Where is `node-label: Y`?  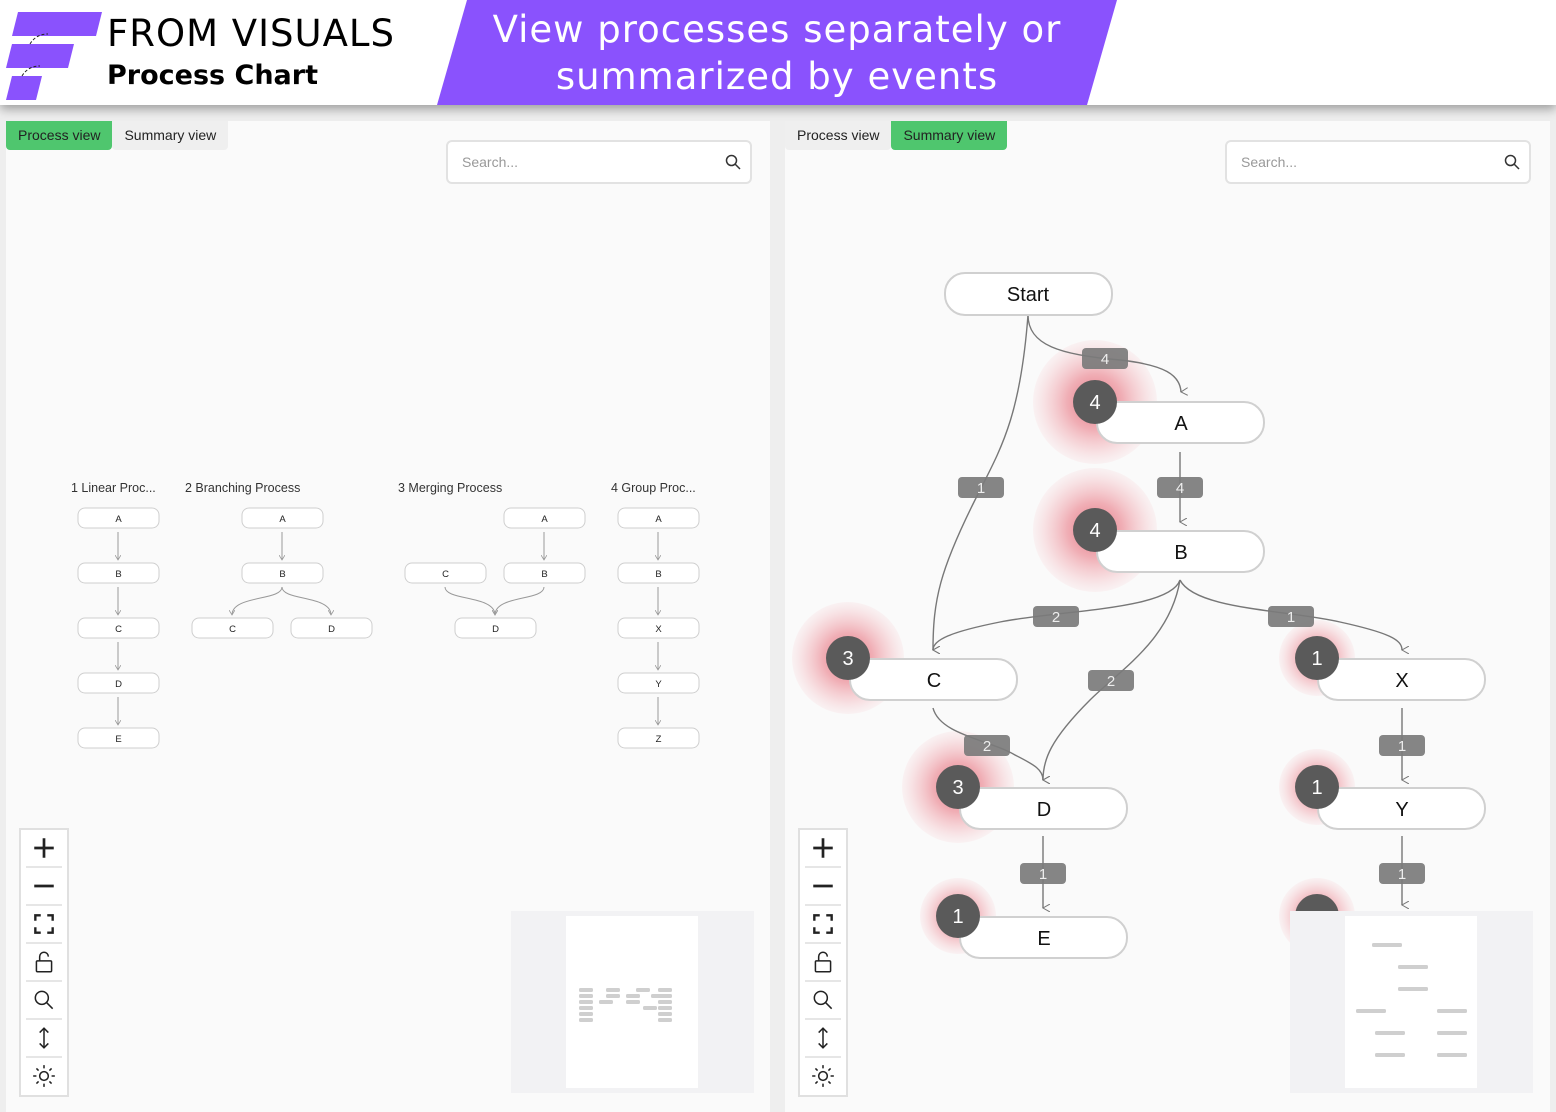
node-label: Y is located at coordinates (658, 684).